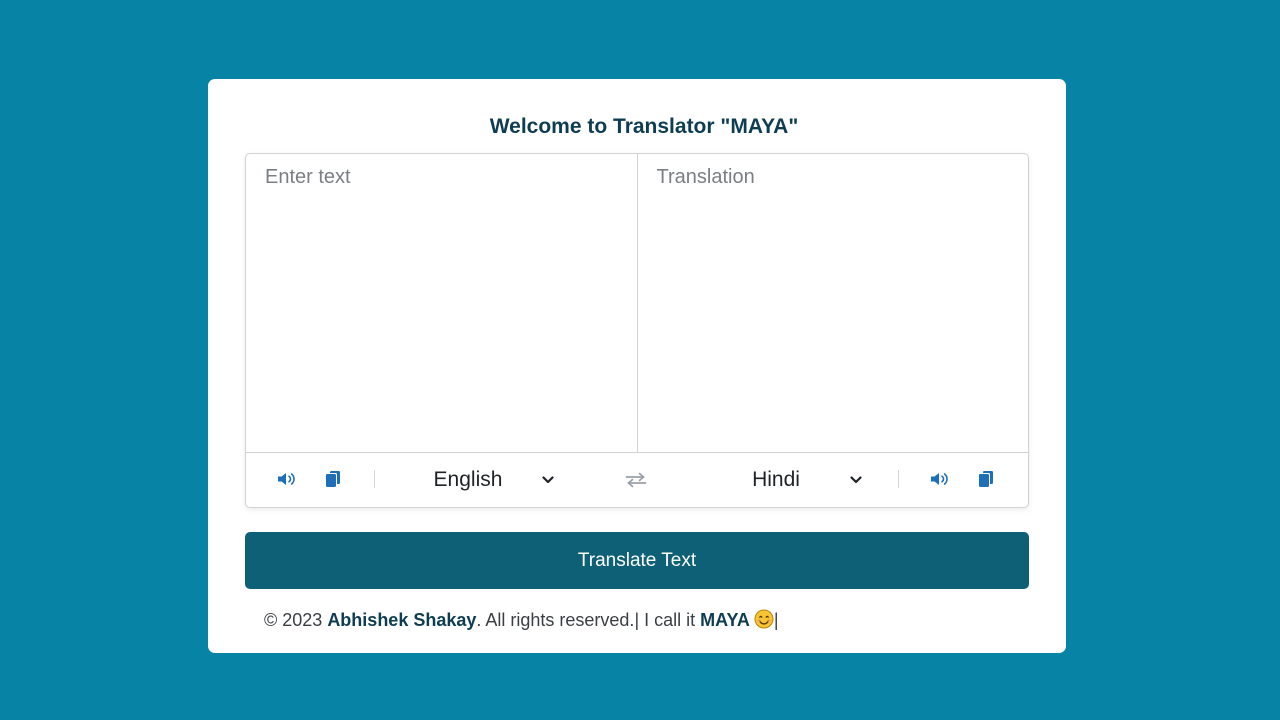 Image resolution: width=1280 pixels, height=720 pixels. I want to click on from-copy-button, so click(333, 479).